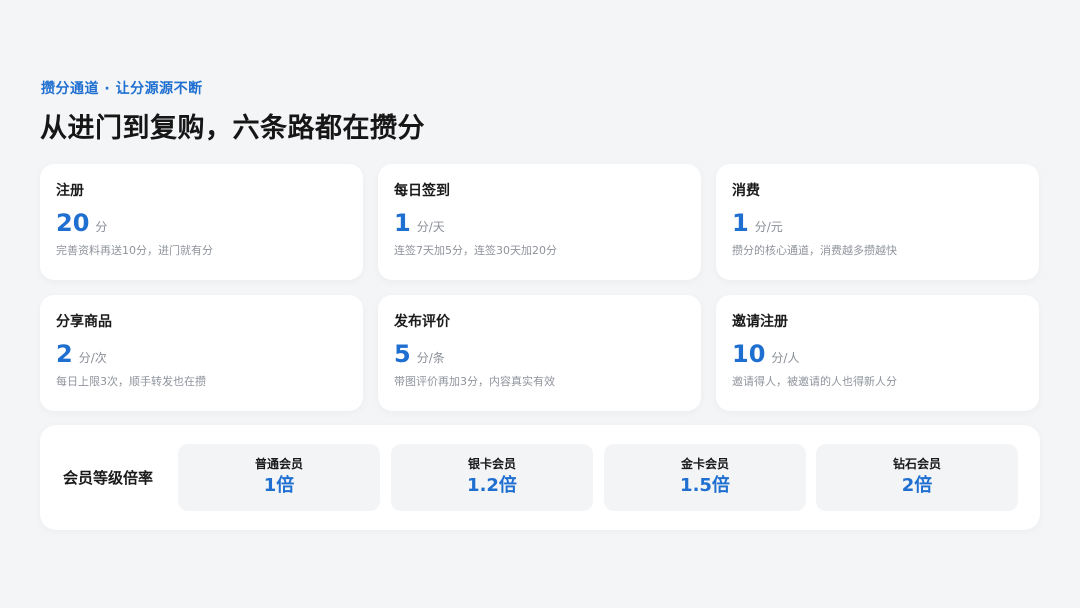 This screenshot has width=1080, height=608. I want to click on points-unit: 分/元, so click(768, 227).